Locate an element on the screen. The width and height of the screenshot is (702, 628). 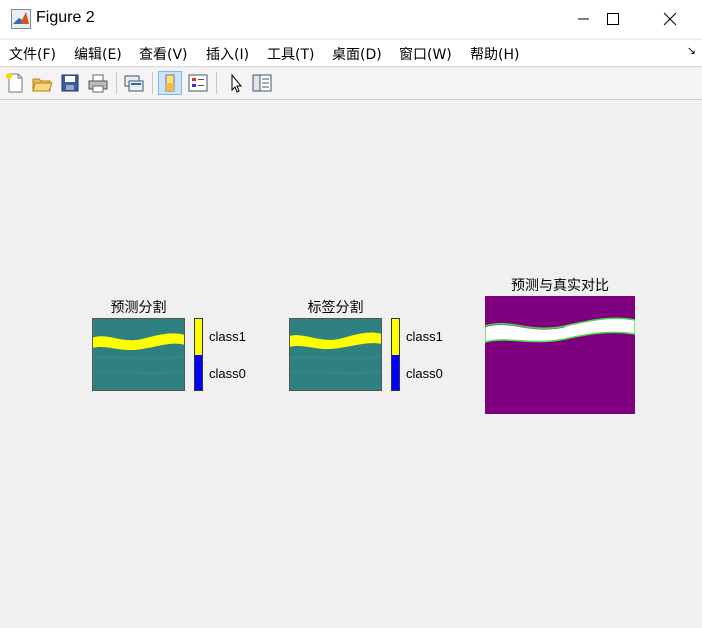
figure-toolbar is located at coordinates (351, 84).